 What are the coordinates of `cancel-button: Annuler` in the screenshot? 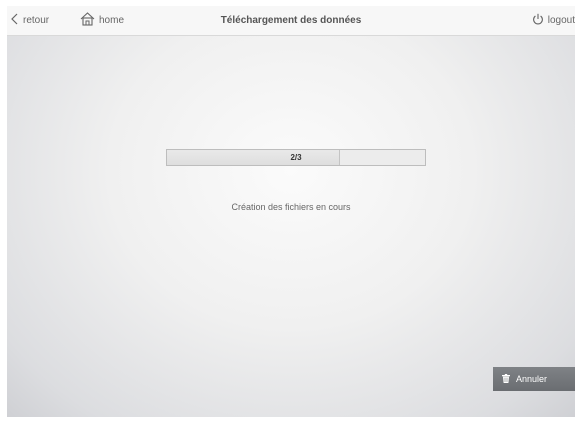 It's located at (534, 379).